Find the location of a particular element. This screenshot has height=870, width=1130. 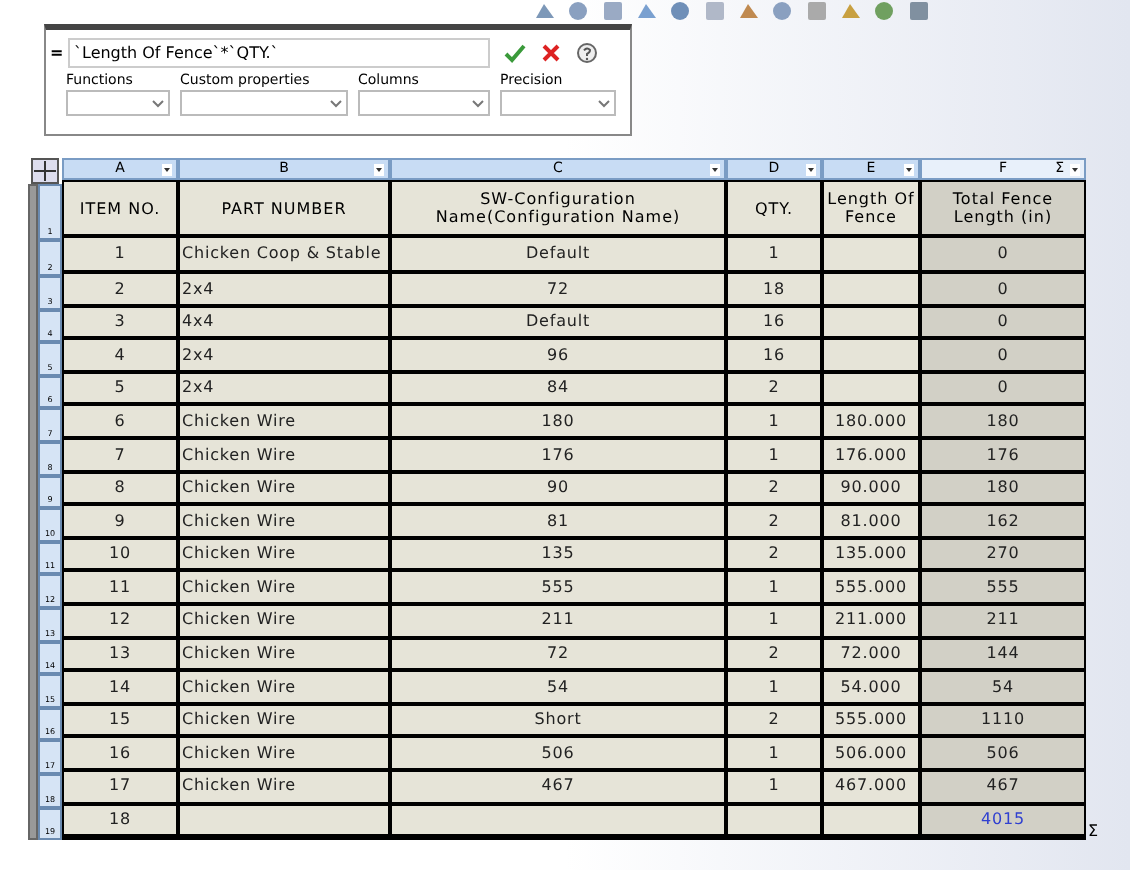

table-cell: 90 is located at coordinates (558, 488).